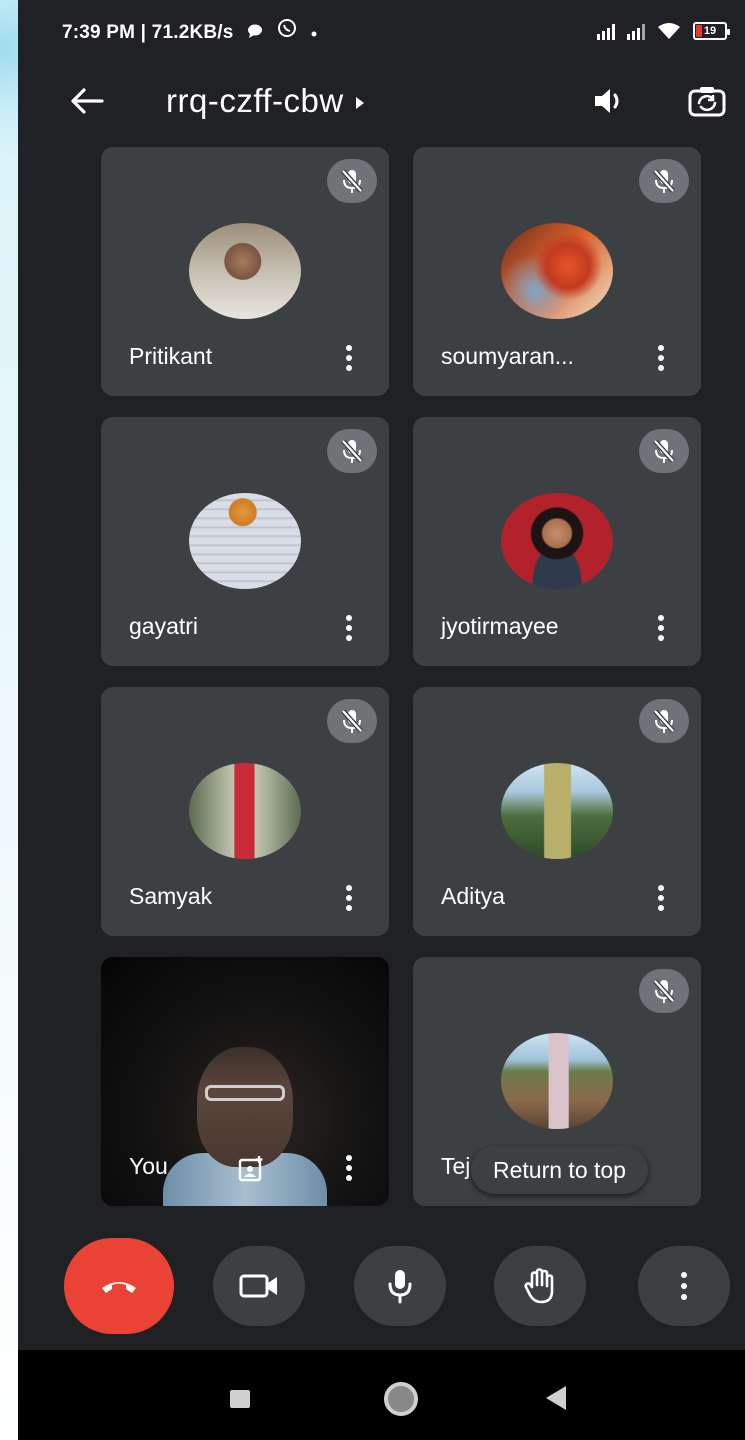  What do you see at coordinates (559, 1170) in the screenshot?
I see `return-to-top-button: Return to top` at bounding box center [559, 1170].